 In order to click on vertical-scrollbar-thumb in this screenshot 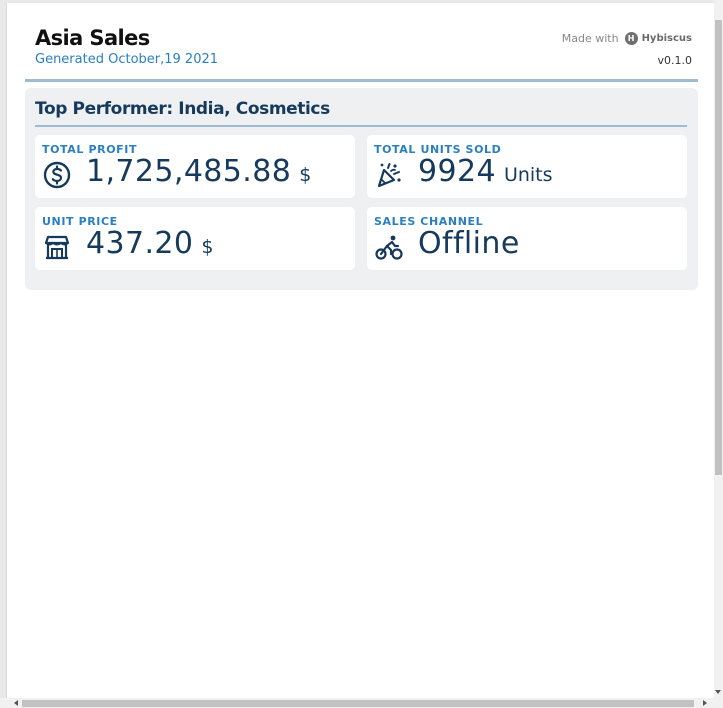, I will do `click(718, 247)`.